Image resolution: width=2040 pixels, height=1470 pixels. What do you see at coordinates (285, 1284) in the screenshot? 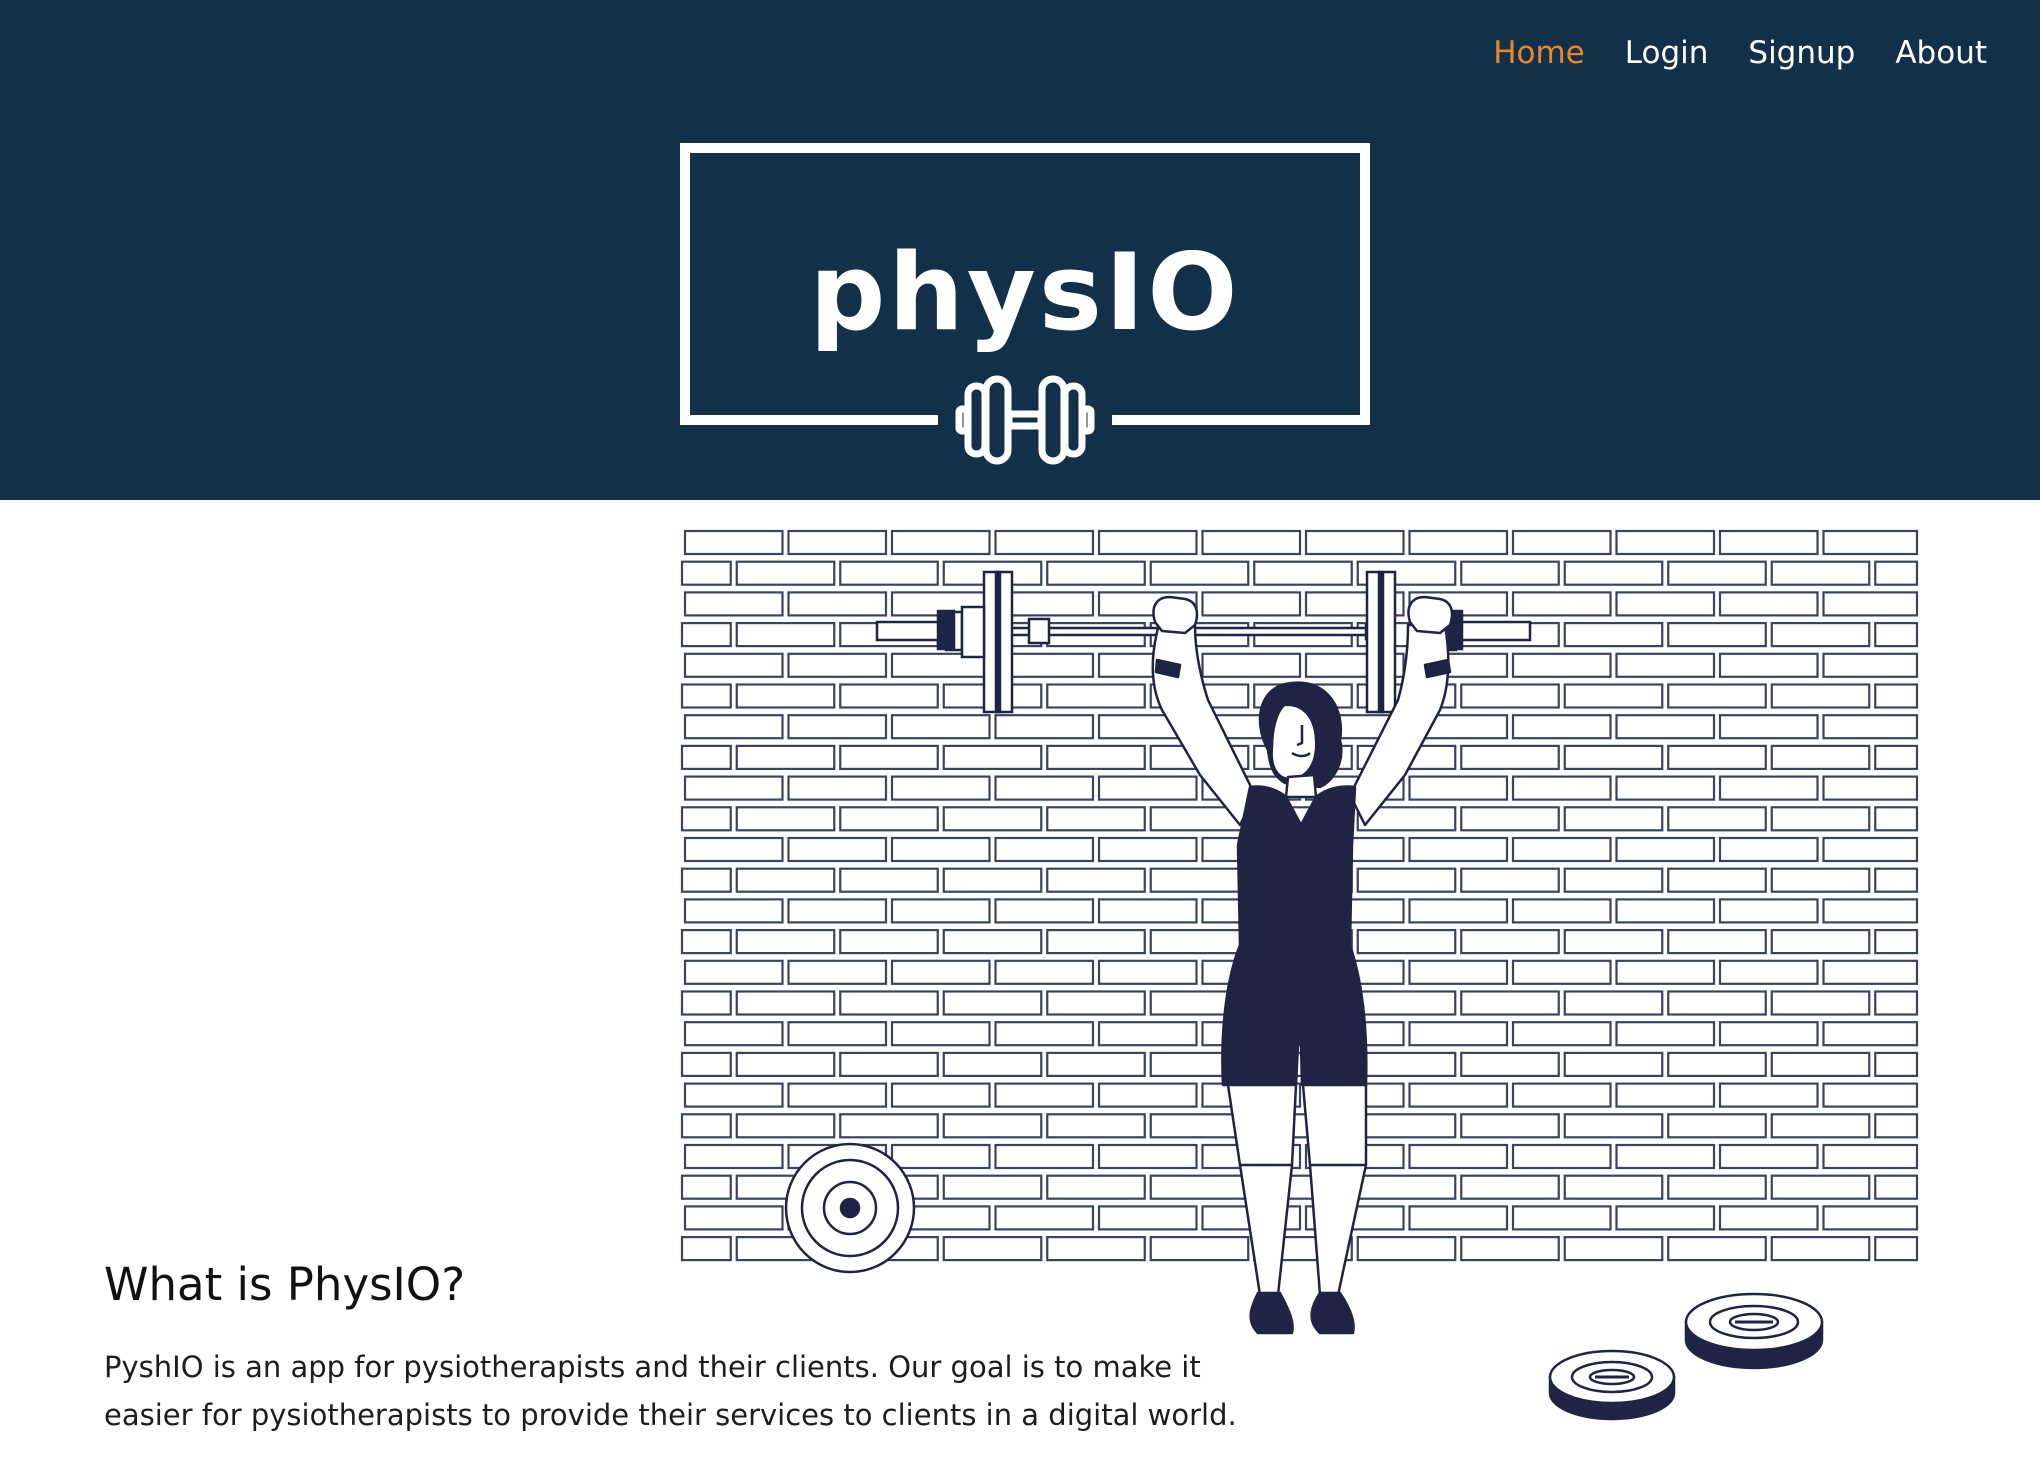
I see `about-heading: What is PhysIO?` at bounding box center [285, 1284].